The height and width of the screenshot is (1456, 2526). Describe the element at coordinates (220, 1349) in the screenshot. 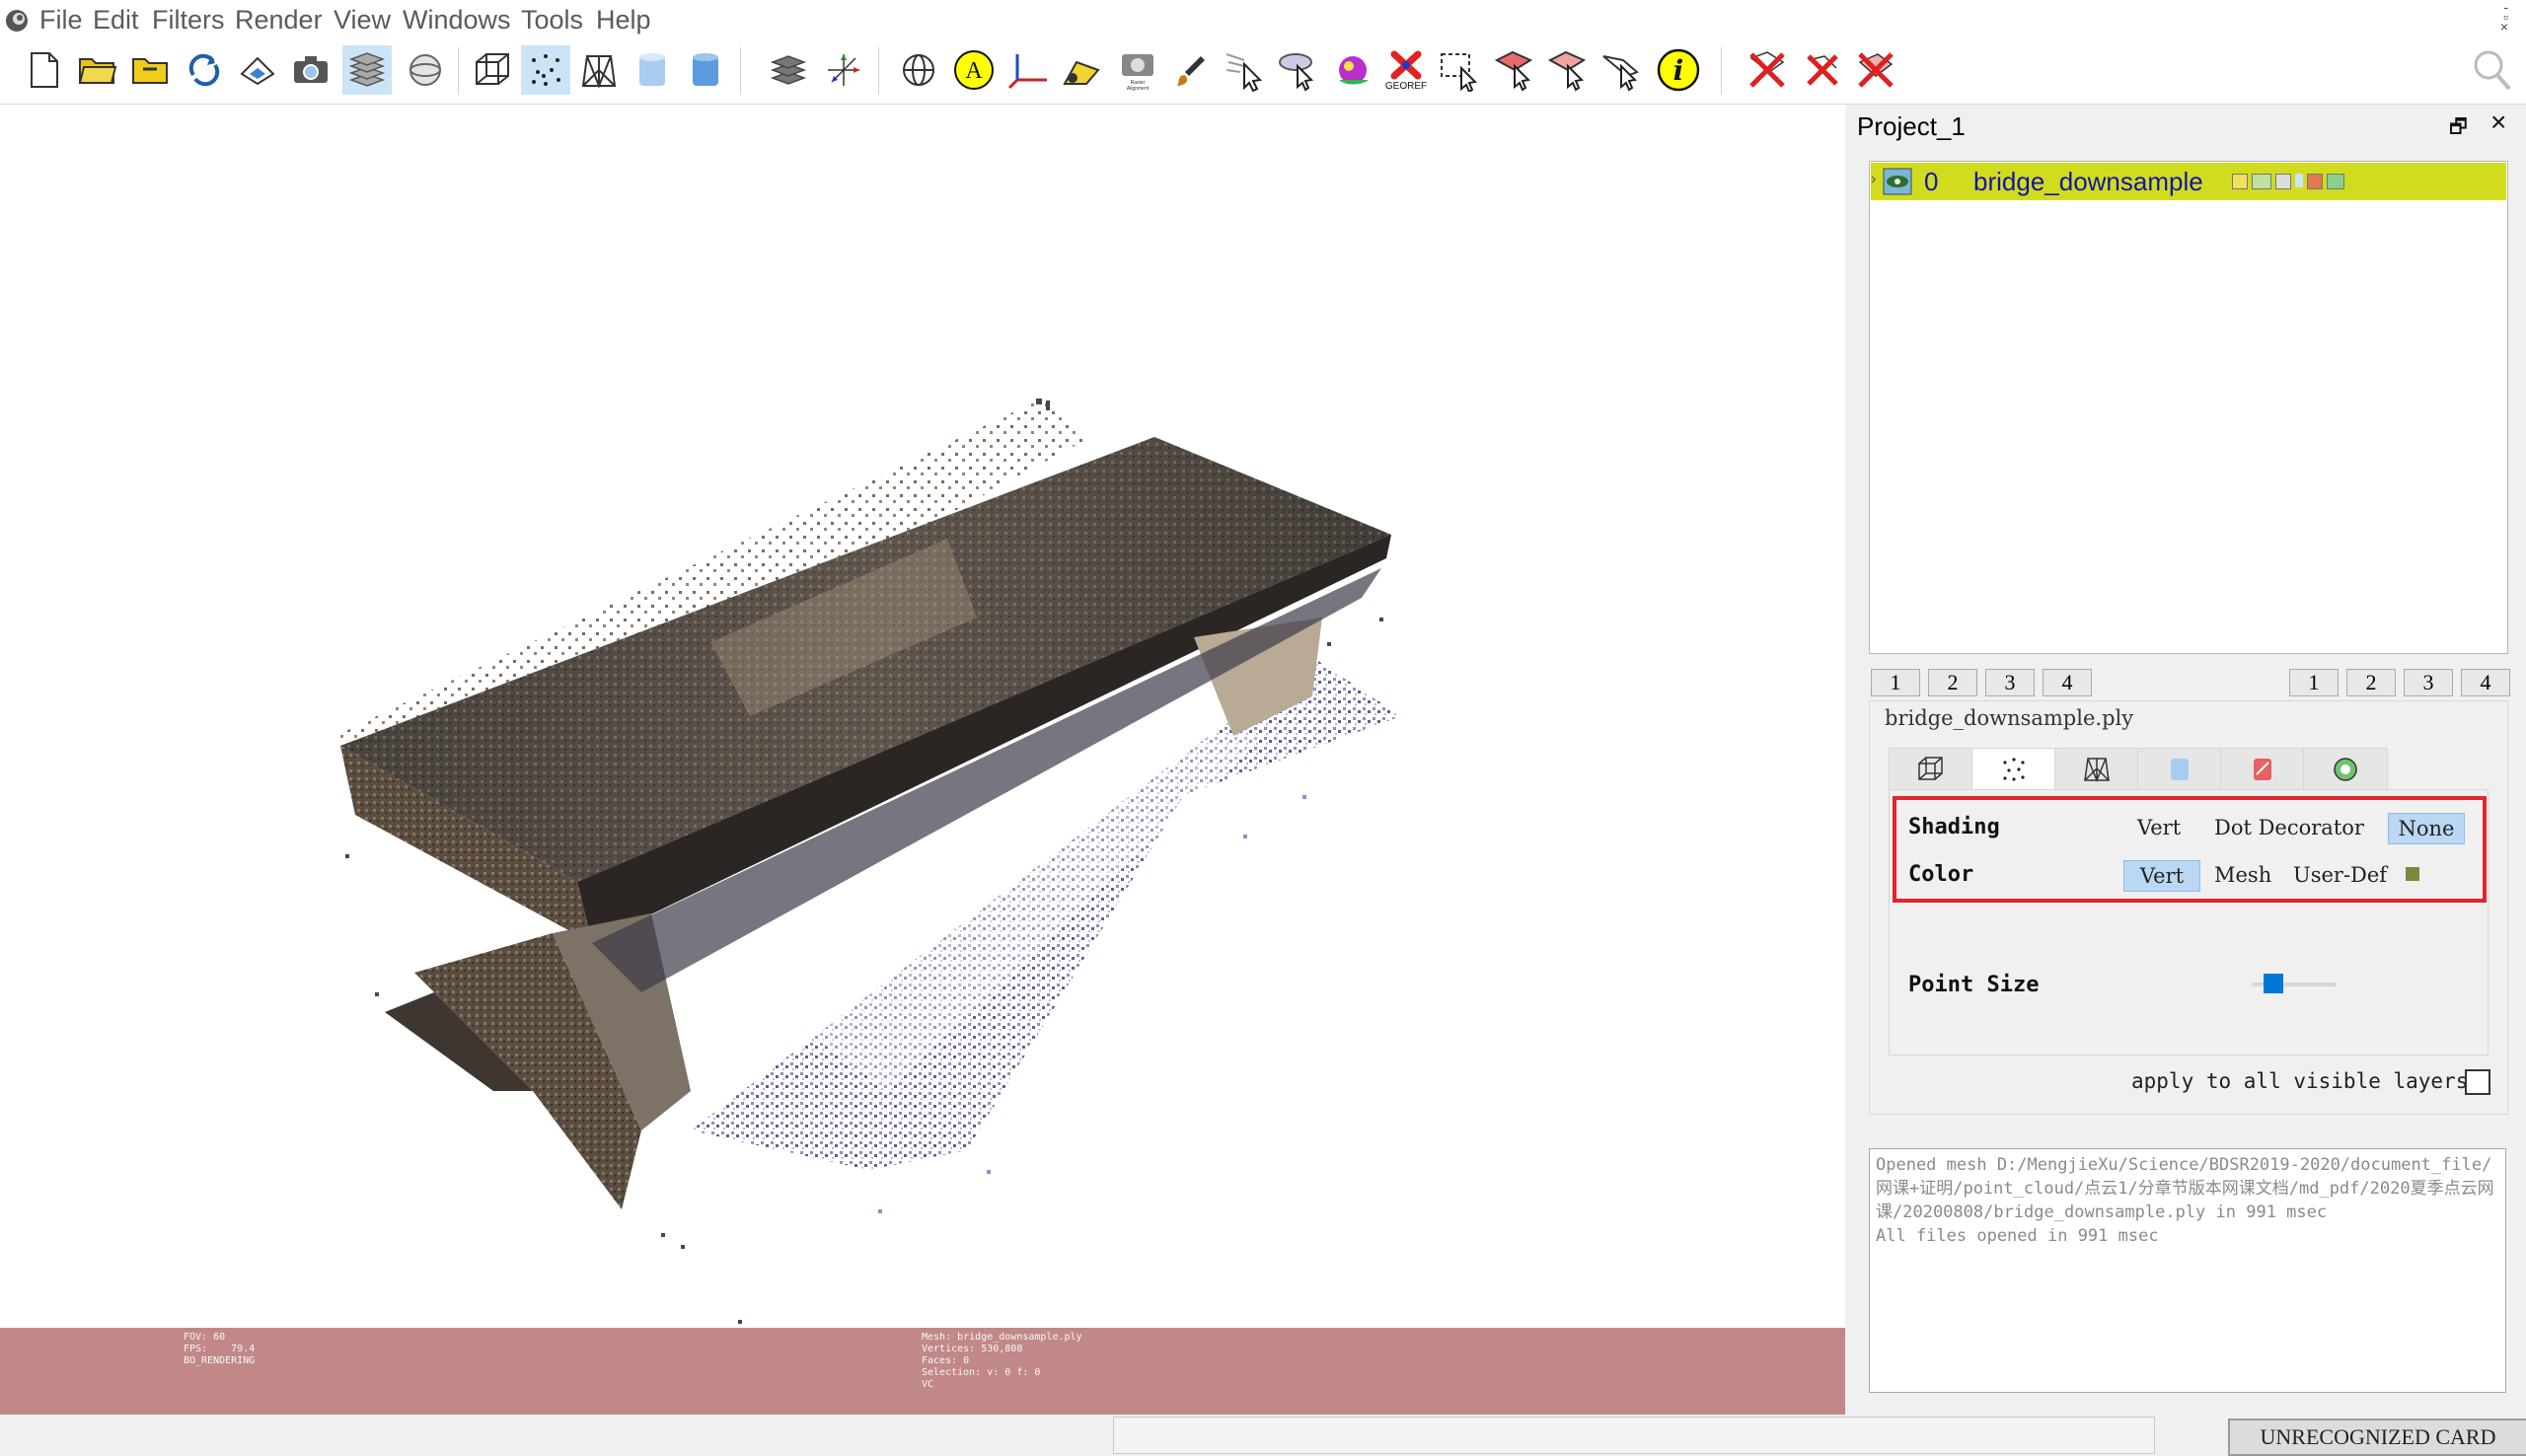

I see `render-info-text: FOV: 60 FPS: 79.4 BO_RENDERING` at that location.